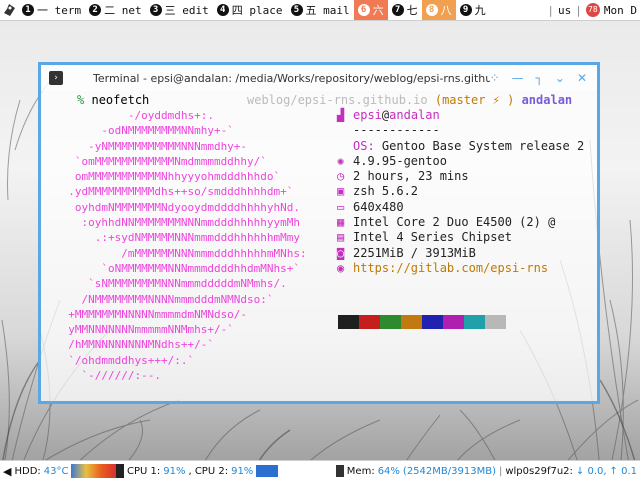 The image size is (640, 481). I want to click on terminal-app-icon: ›, so click(56, 78).